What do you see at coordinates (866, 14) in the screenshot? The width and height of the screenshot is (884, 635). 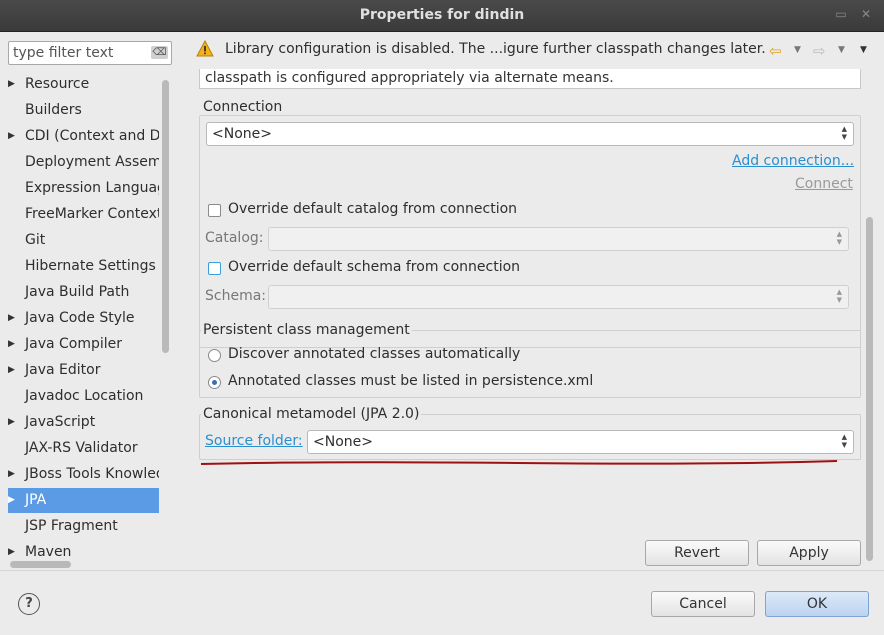 I see `close-icon: ✕` at bounding box center [866, 14].